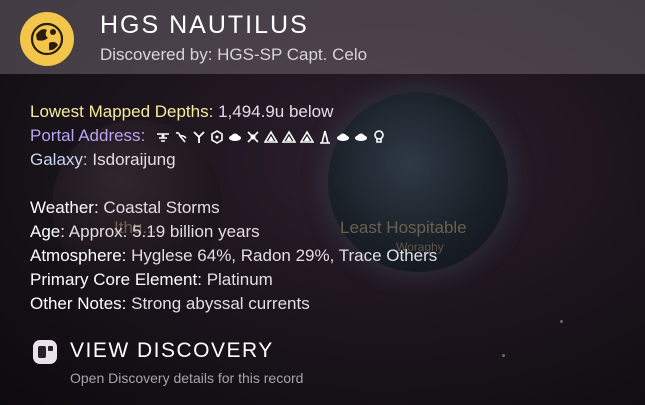  Describe the element at coordinates (62, 207) in the screenshot. I see `weather-label: Weather` at that location.